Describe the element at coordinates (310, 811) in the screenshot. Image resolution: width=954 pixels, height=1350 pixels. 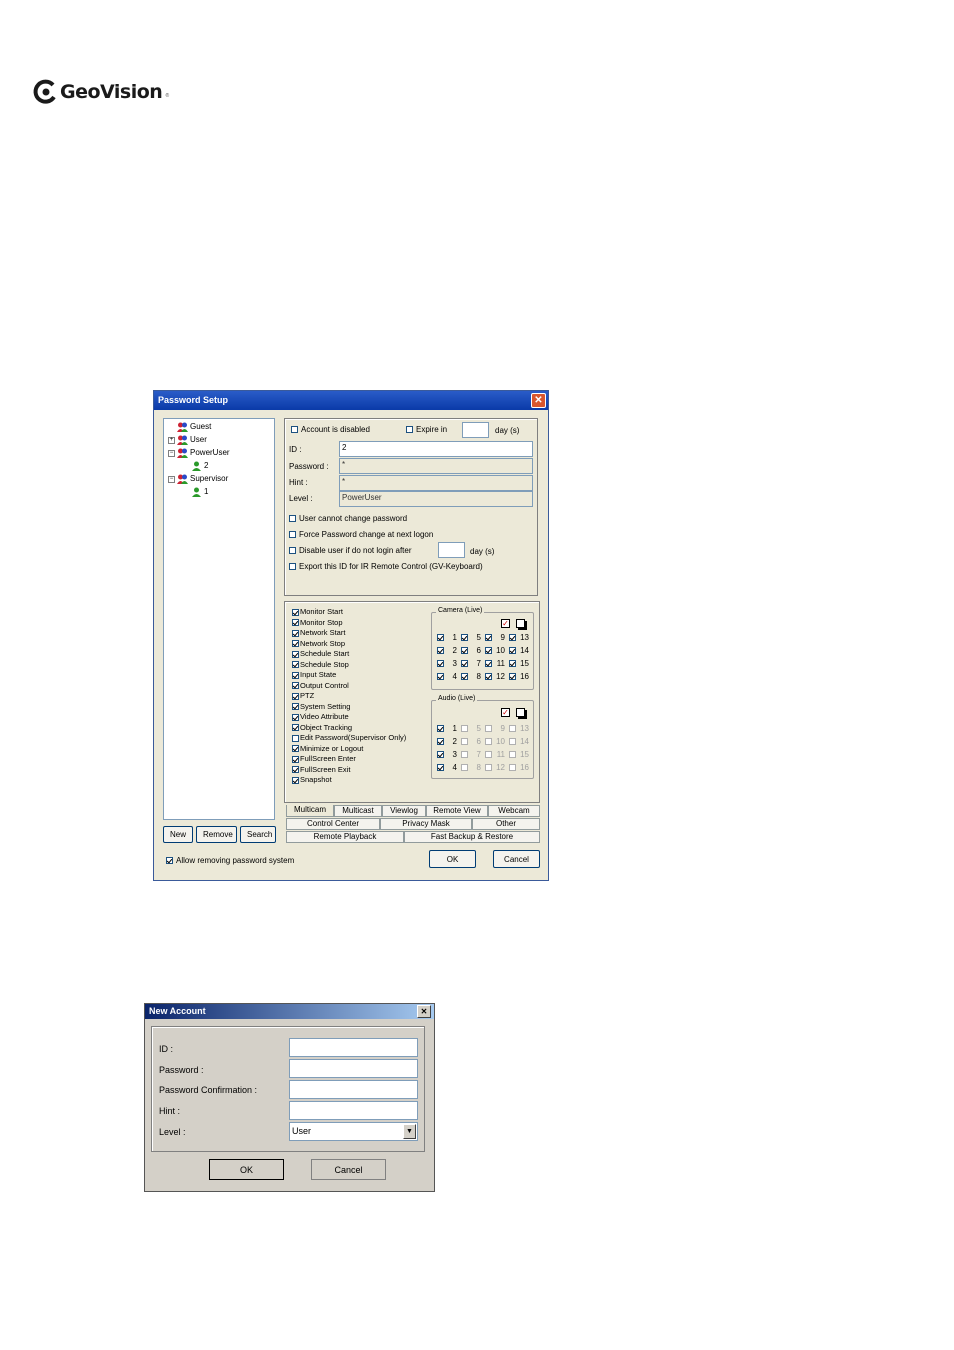
I see `tab: Multicam` at that location.